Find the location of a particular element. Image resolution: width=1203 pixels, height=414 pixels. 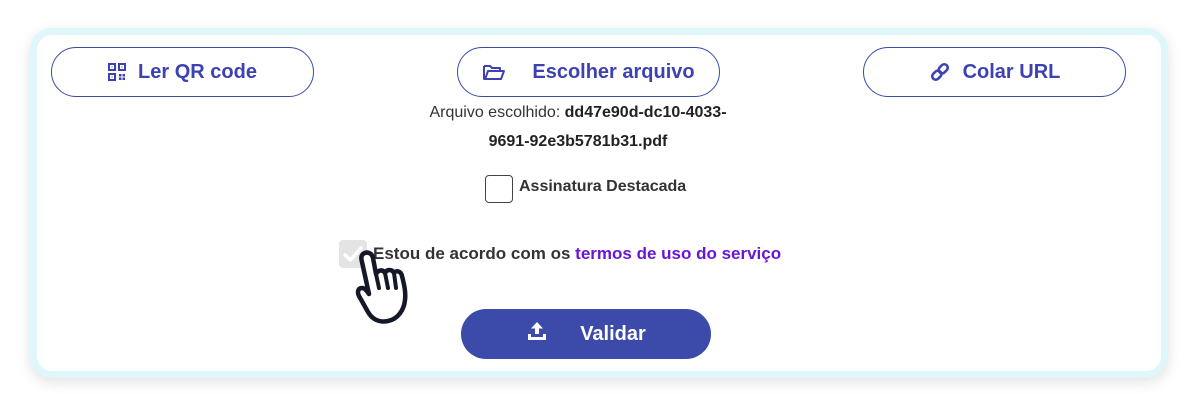

read-qr-code-button: Ler QR code is located at coordinates (182, 72).